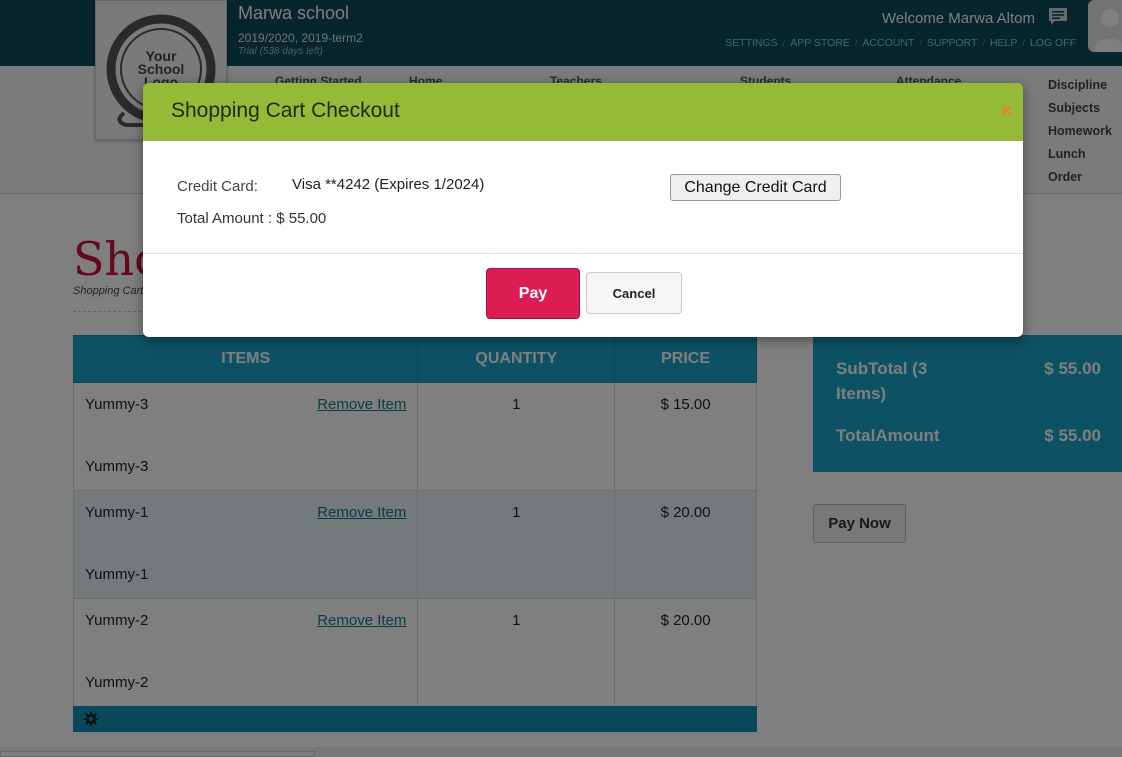 This screenshot has width=1122, height=757. Describe the element at coordinates (755, 187) in the screenshot. I see `change-credit-card-button: Change Credit Card` at that location.